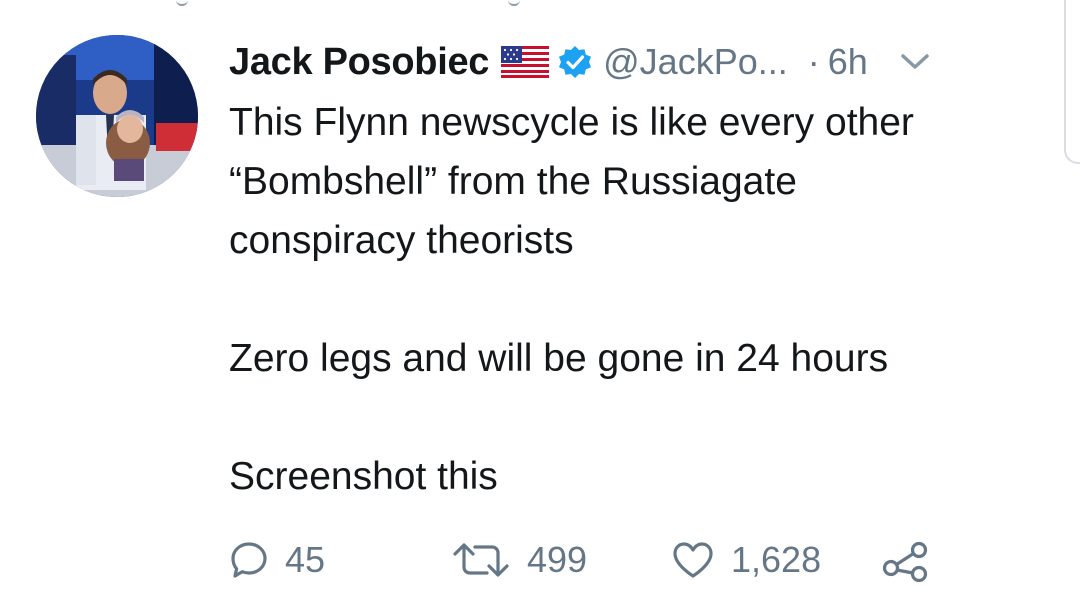  What do you see at coordinates (1072, 82) in the screenshot?
I see `adjacent-card-edge` at bounding box center [1072, 82].